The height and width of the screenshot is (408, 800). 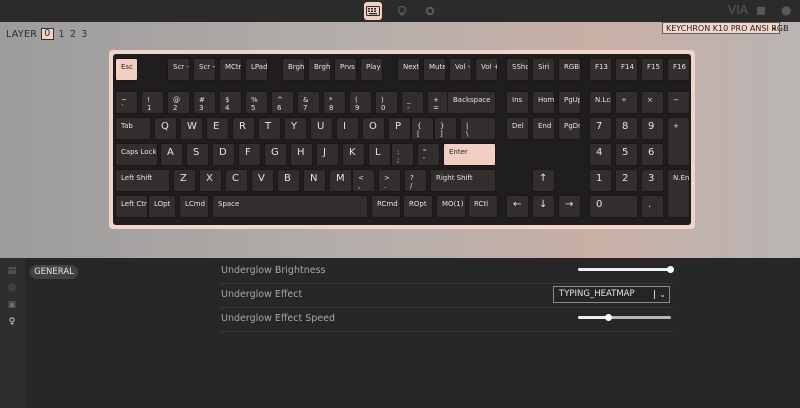 I want to click on key: ROpt, so click(x=418, y=206).